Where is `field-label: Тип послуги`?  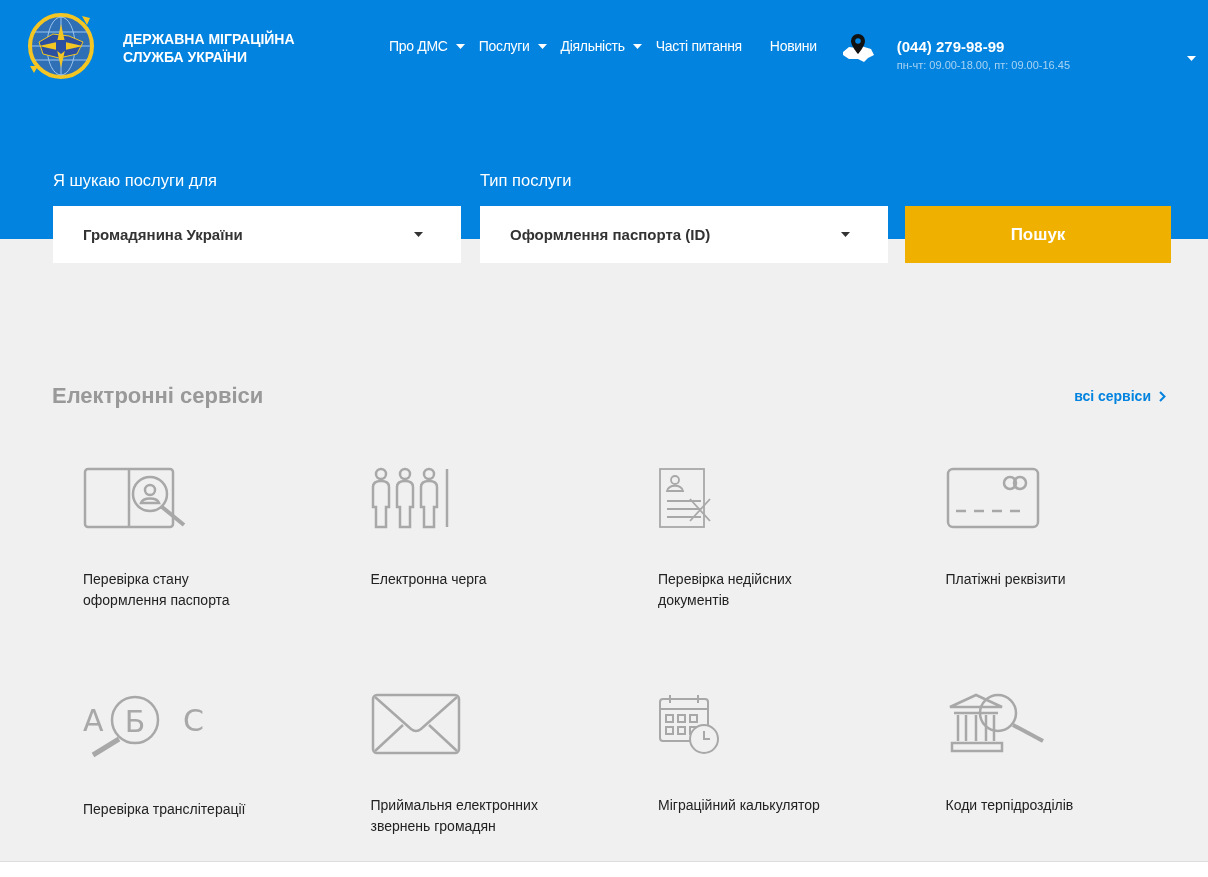
field-label: Тип послуги is located at coordinates (526, 180).